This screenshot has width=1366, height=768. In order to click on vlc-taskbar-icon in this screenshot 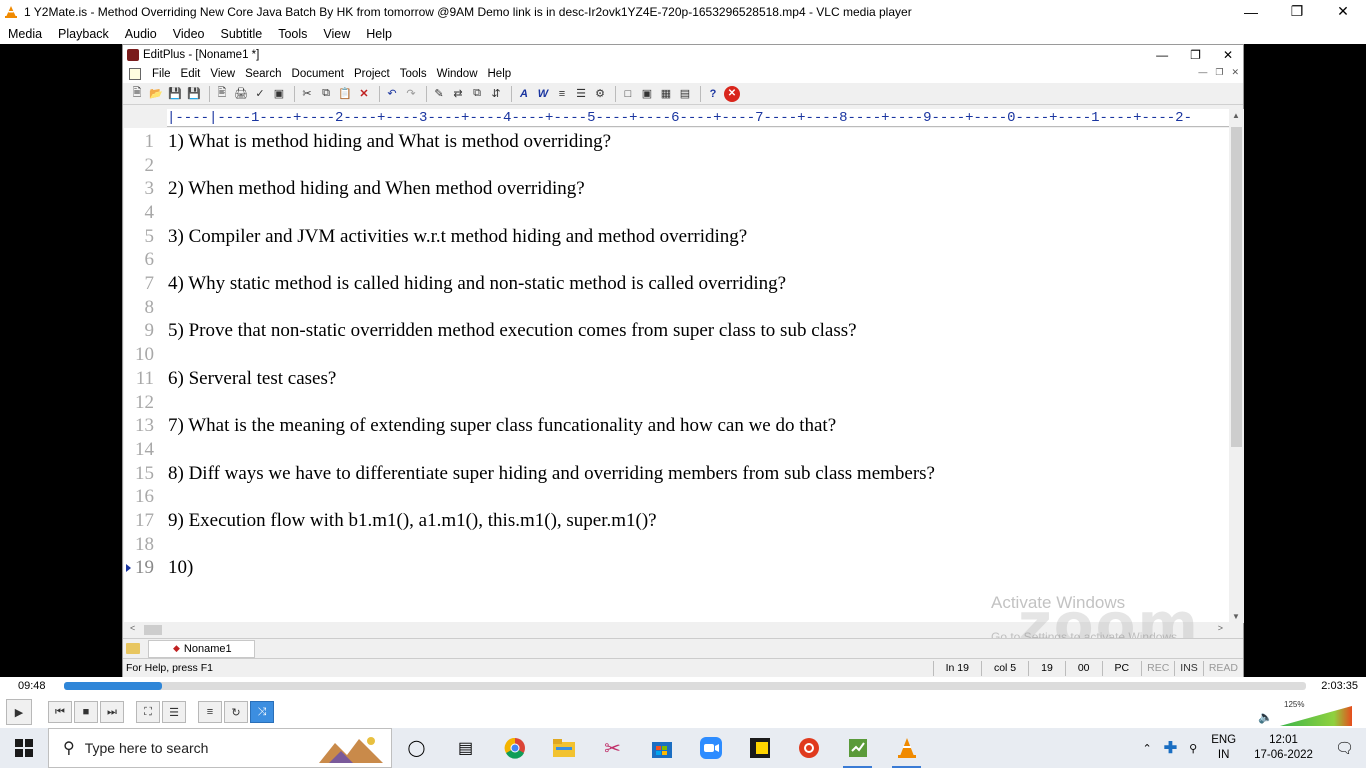, I will do `click(906, 748)`.